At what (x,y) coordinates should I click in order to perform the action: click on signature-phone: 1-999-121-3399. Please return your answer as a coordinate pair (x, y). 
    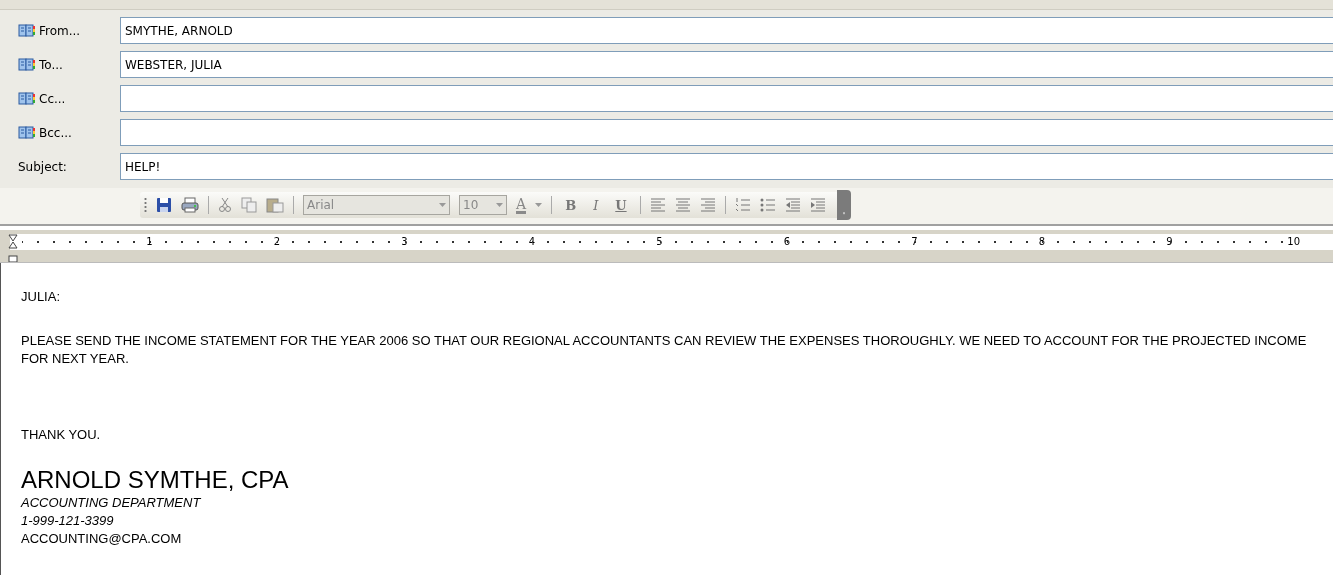
    Looking at the image, I should click on (68, 521).